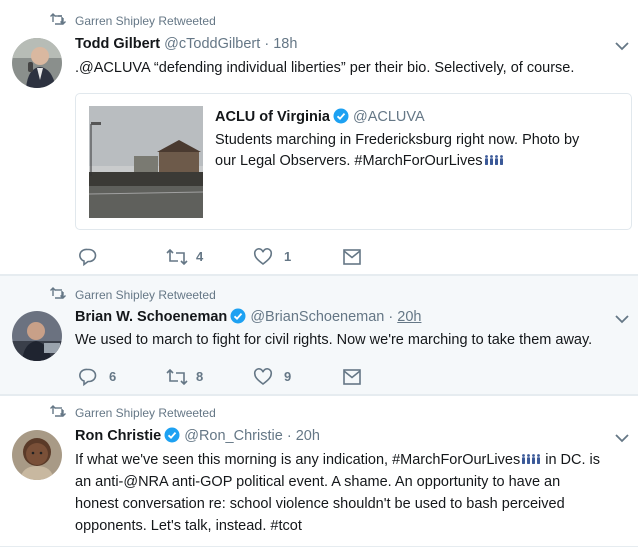  Describe the element at coordinates (288, 376) in the screenshot. I see `like-count: 9` at that location.